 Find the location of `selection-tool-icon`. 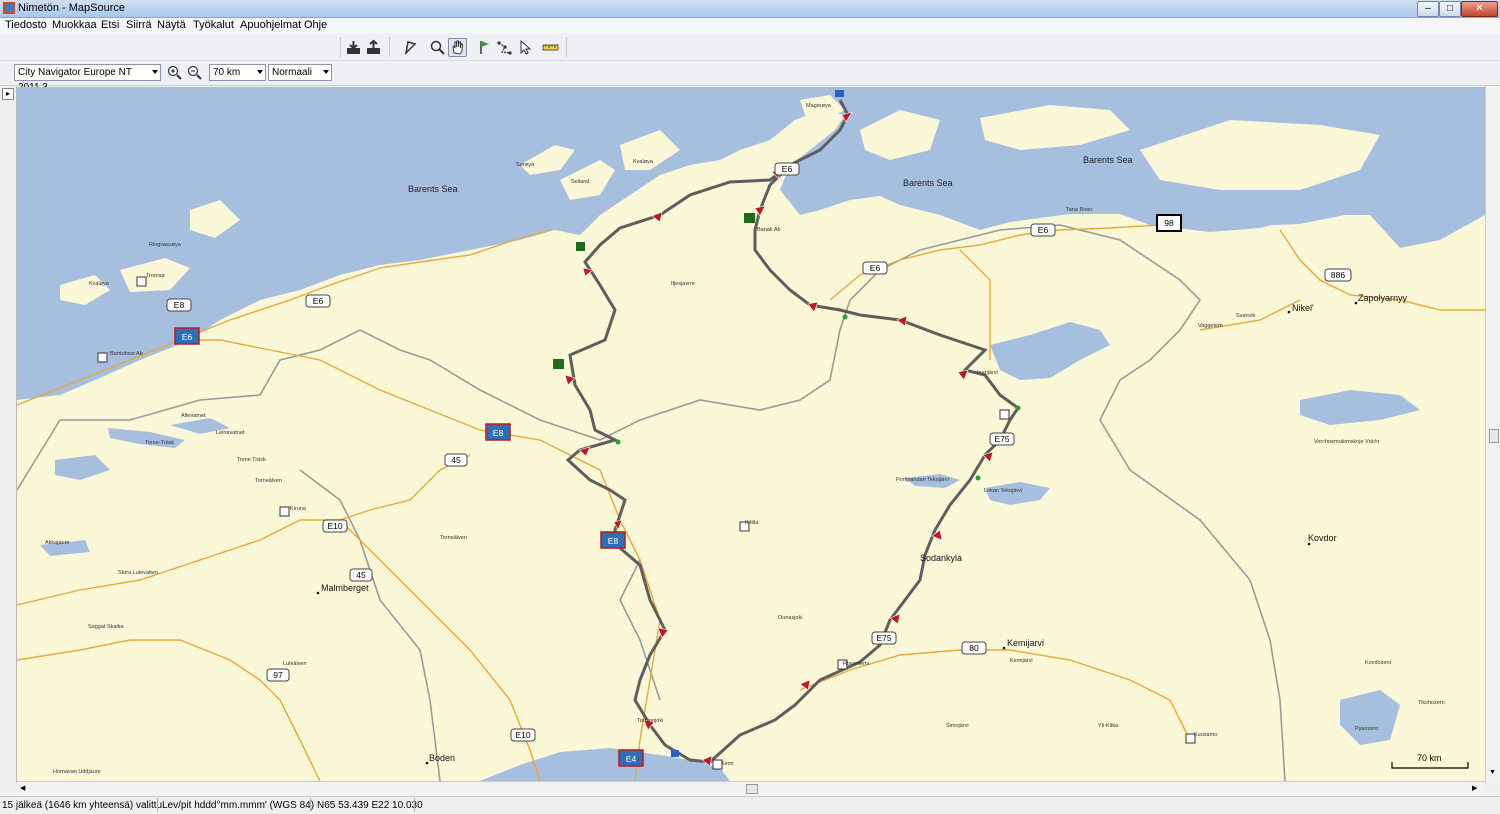

selection-tool-icon is located at coordinates (524, 47).